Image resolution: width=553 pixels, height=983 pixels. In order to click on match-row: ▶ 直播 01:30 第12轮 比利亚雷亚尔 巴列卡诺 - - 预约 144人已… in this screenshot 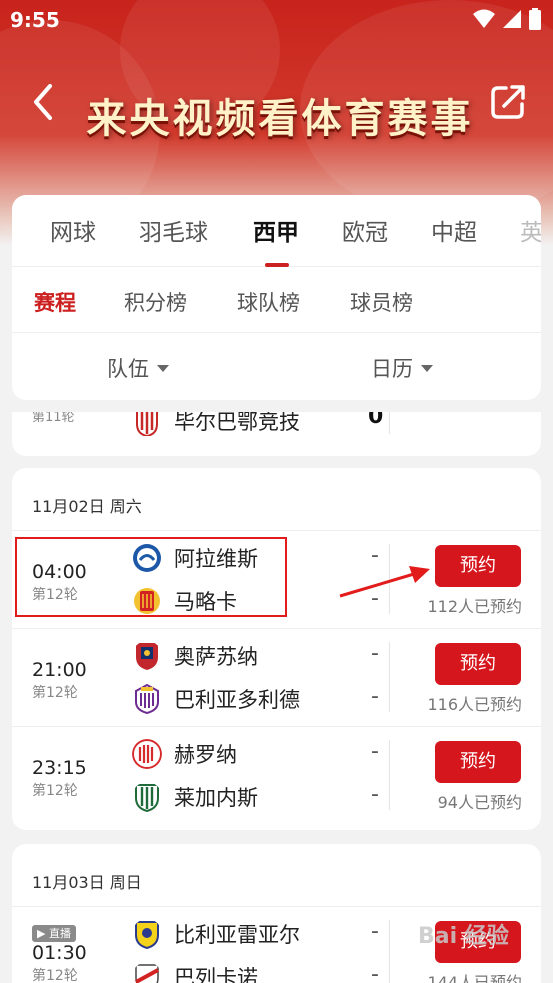, I will do `click(276, 945)`.